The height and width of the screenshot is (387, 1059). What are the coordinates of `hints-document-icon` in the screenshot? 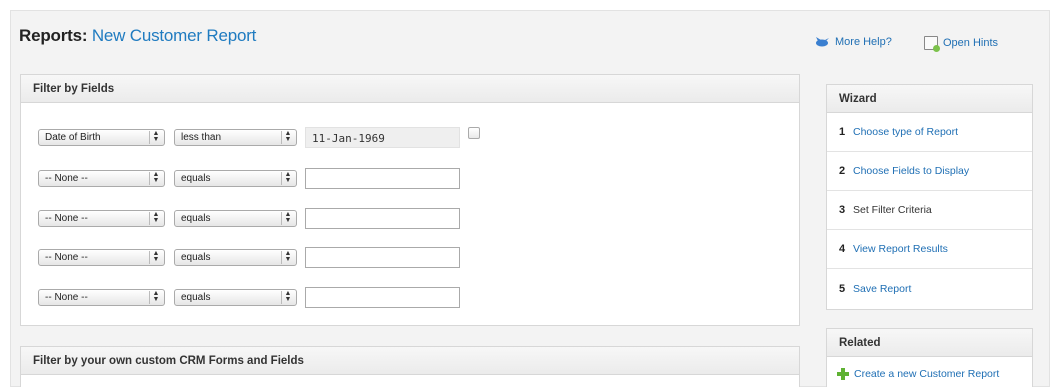 It's located at (932, 44).